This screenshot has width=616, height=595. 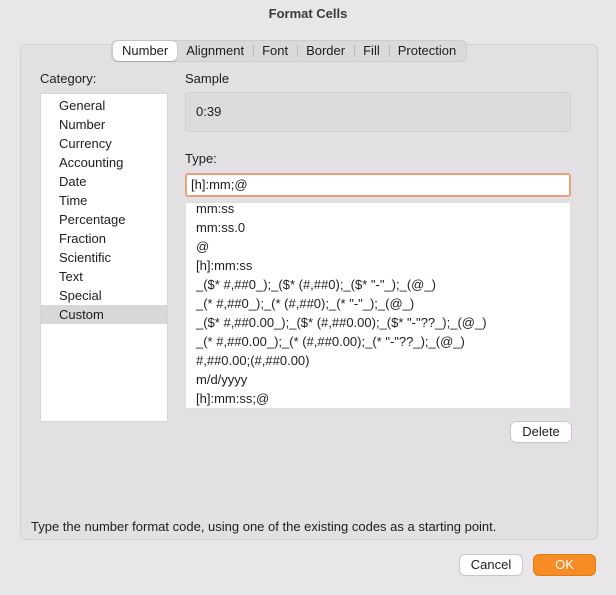 What do you see at coordinates (104, 219) in the screenshot?
I see `category-item-percentage: Percentage` at bounding box center [104, 219].